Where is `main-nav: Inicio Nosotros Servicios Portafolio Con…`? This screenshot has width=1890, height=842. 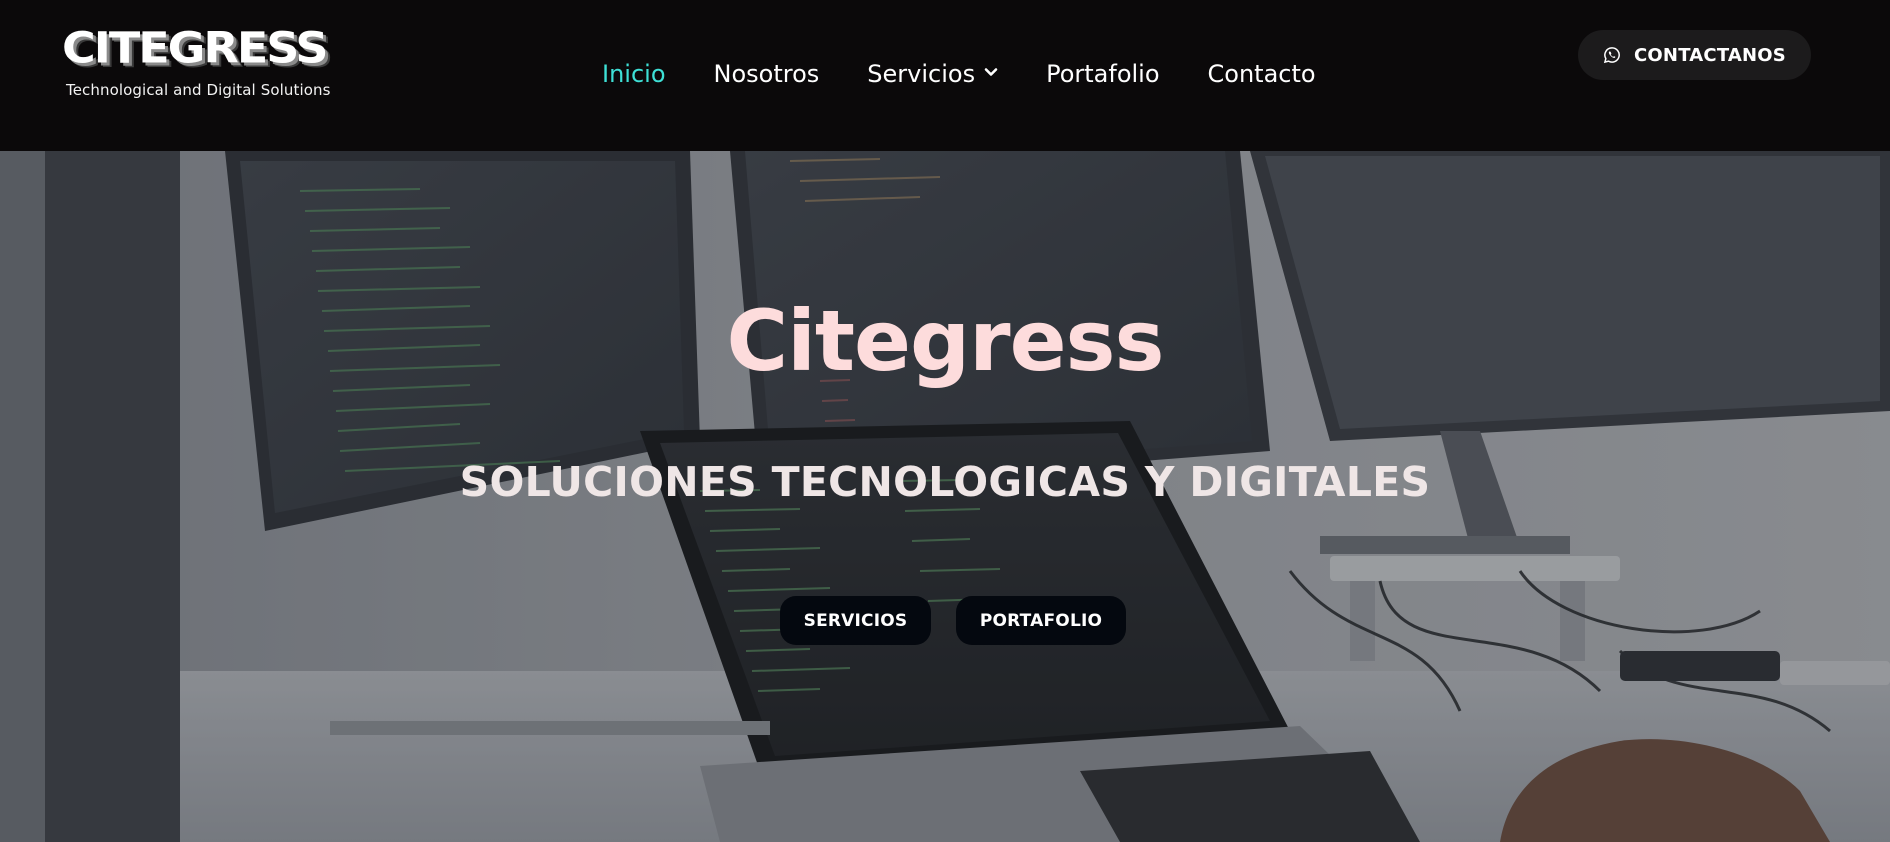
main-nav: Inicio Nosotros Servicios Portafolio Con… is located at coordinates (959, 74).